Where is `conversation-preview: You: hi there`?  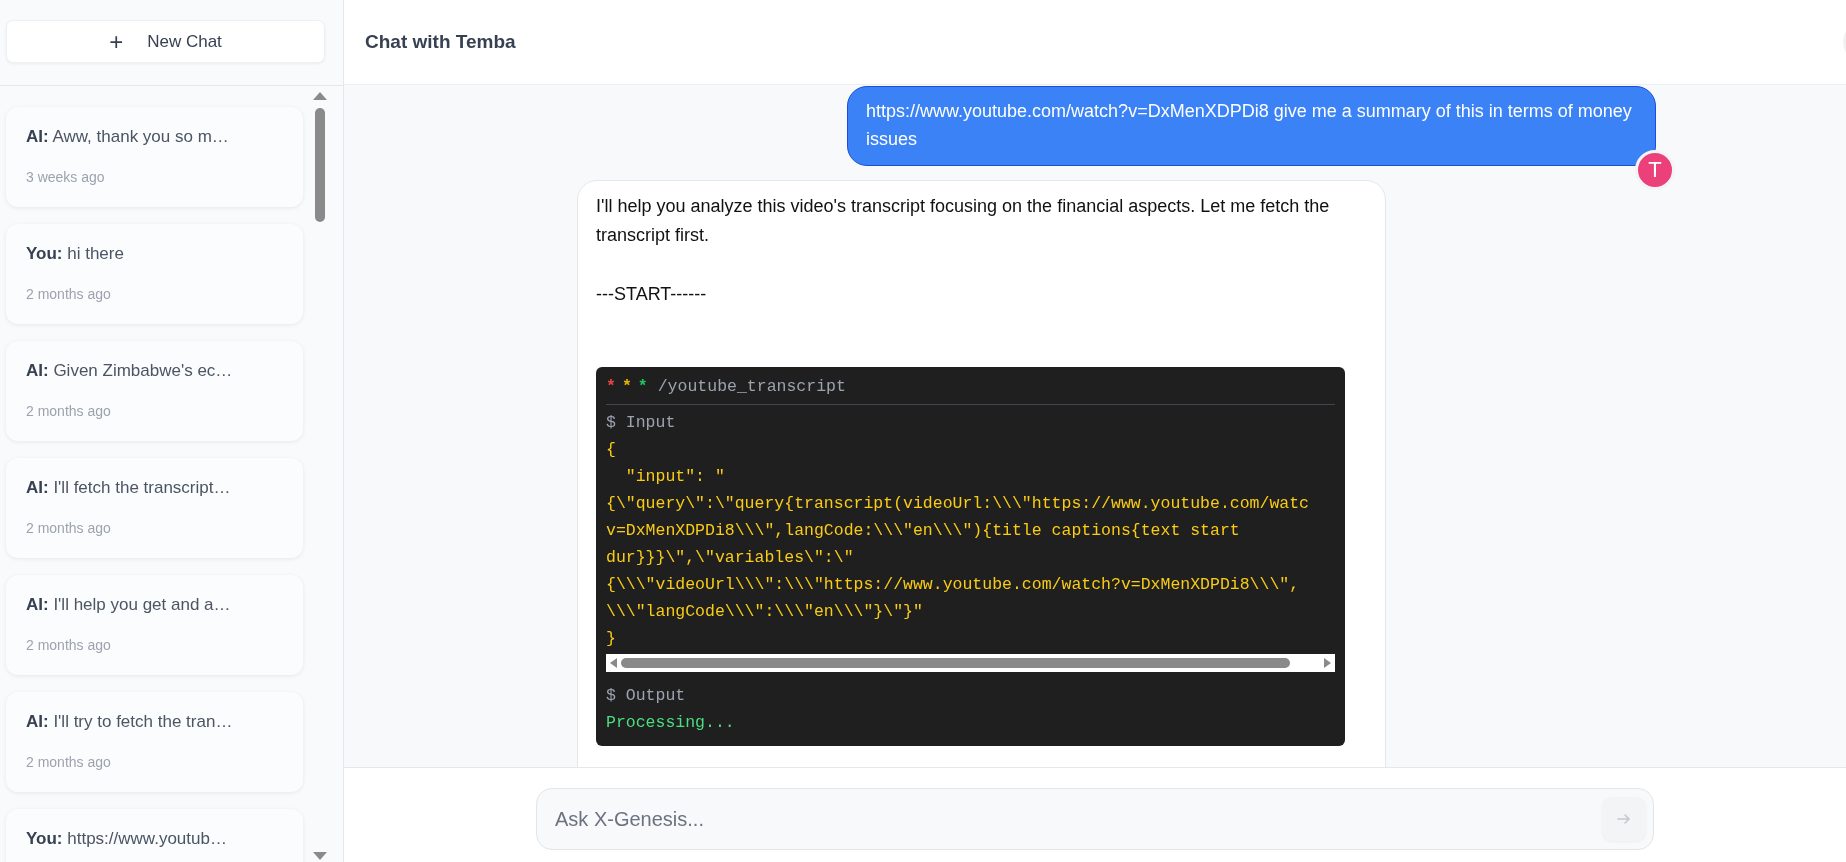 conversation-preview: You: hi there is located at coordinates (75, 254).